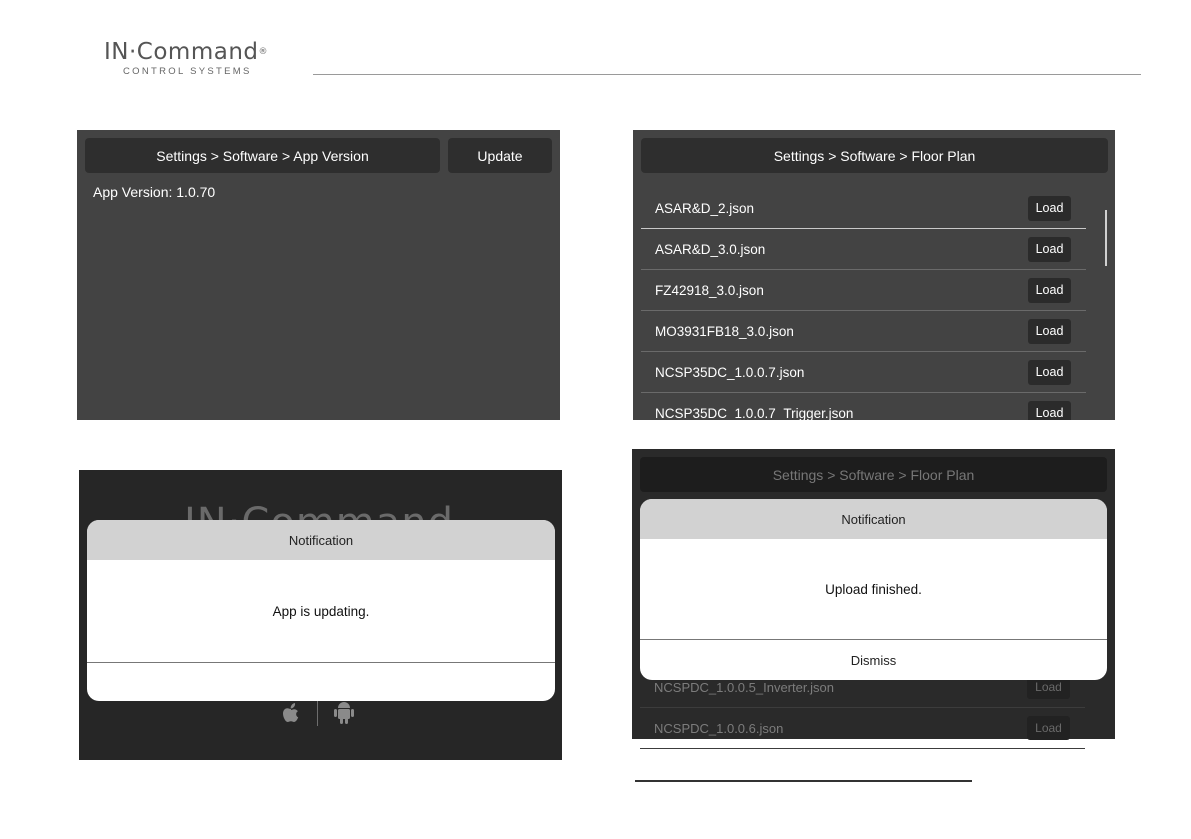 The width and height of the screenshot is (1191, 839). What do you see at coordinates (724, 331) in the screenshot?
I see `file-name: MO3931FB18_3.0.json` at bounding box center [724, 331].